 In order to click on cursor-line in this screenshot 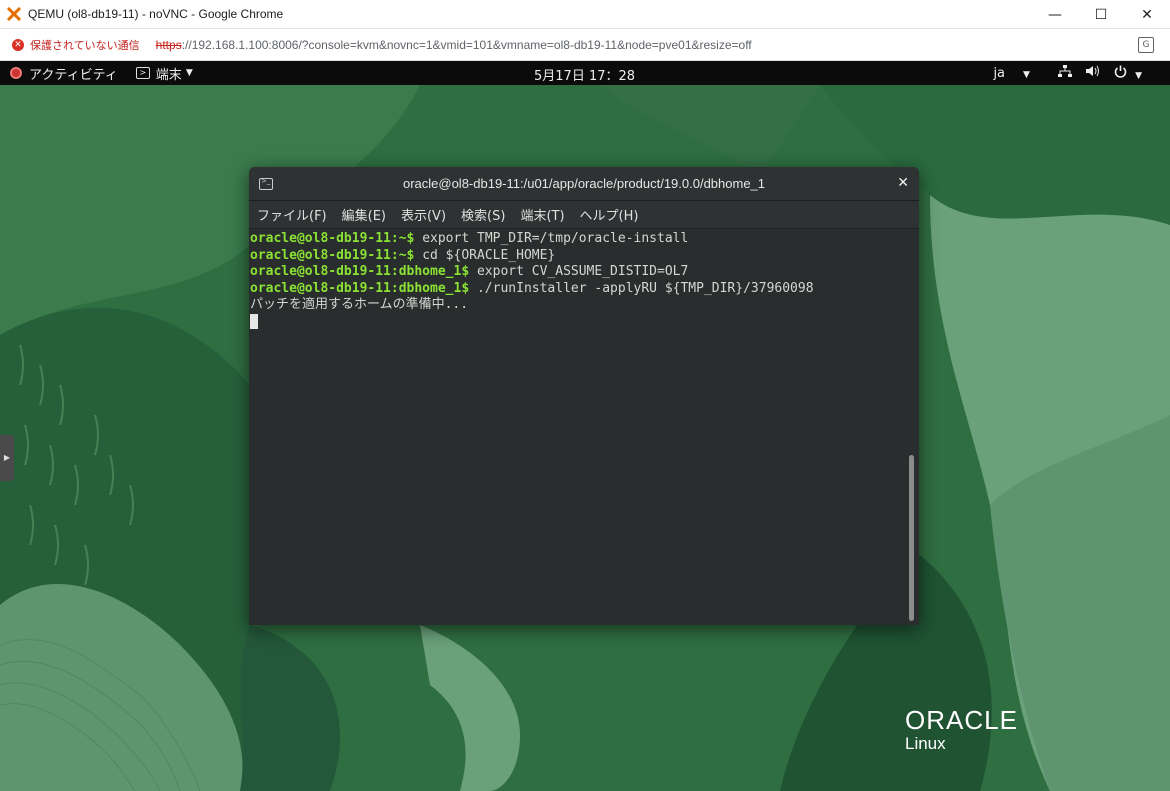, I will do `click(580, 322)`.